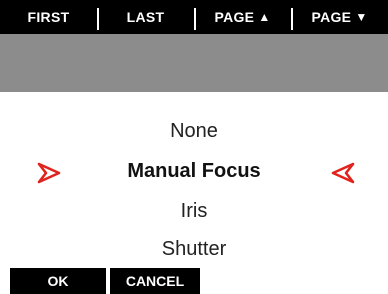 This screenshot has height=294, width=388. I want to click on ok-label: OK, so click(58, 281).